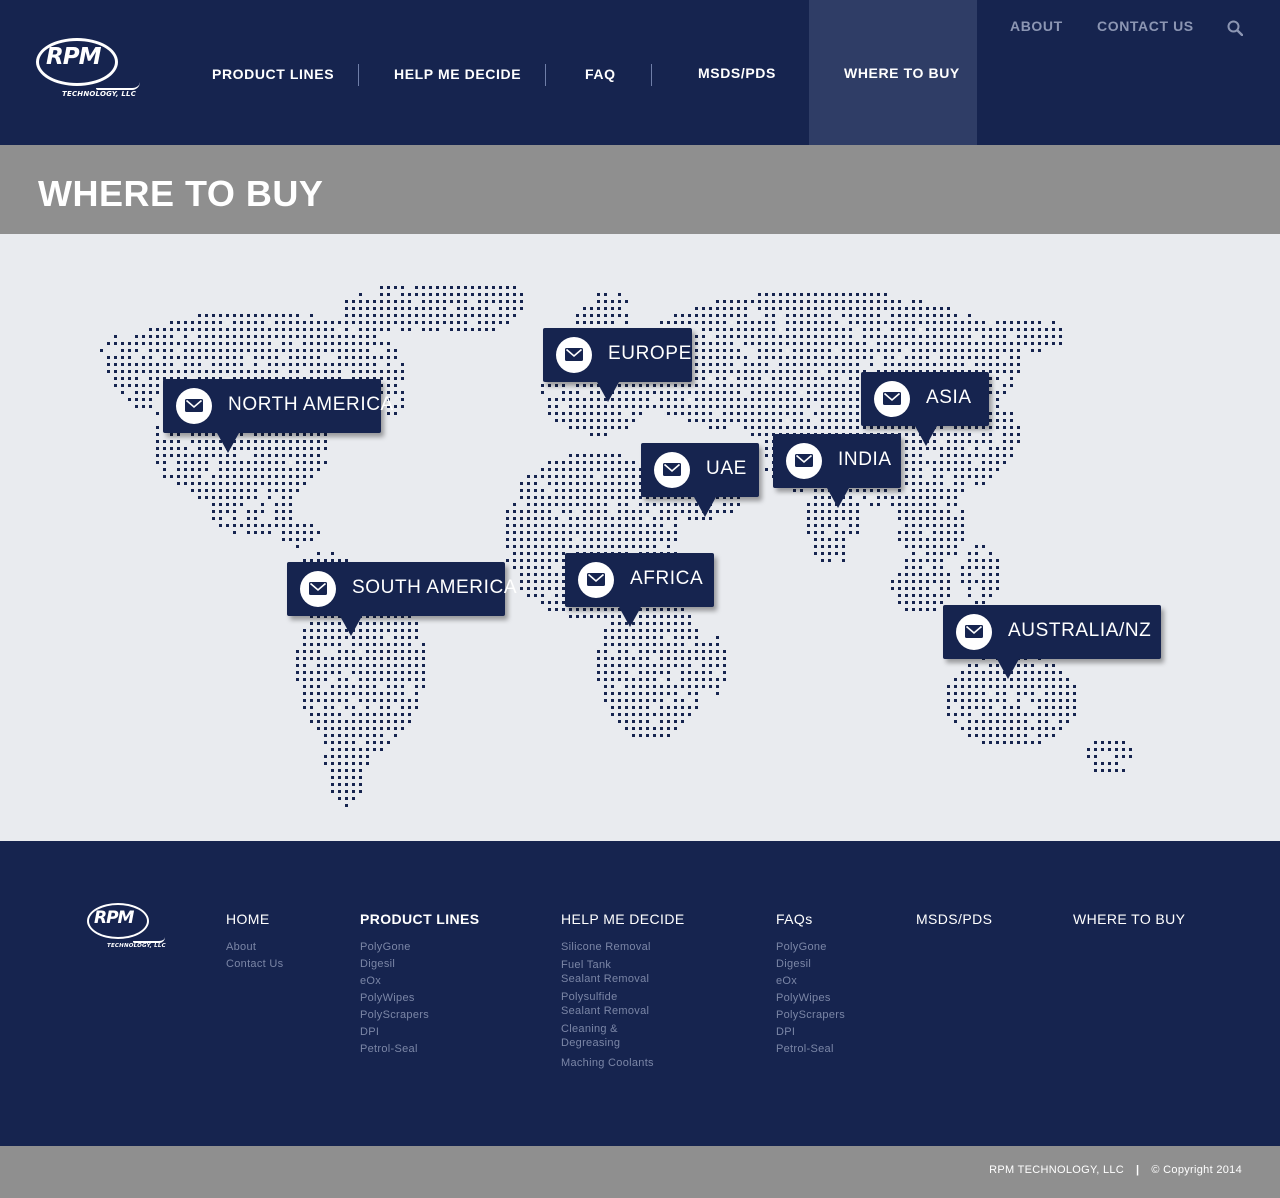  I want to click on footer-heading-home: HOME, so click(254, 919).